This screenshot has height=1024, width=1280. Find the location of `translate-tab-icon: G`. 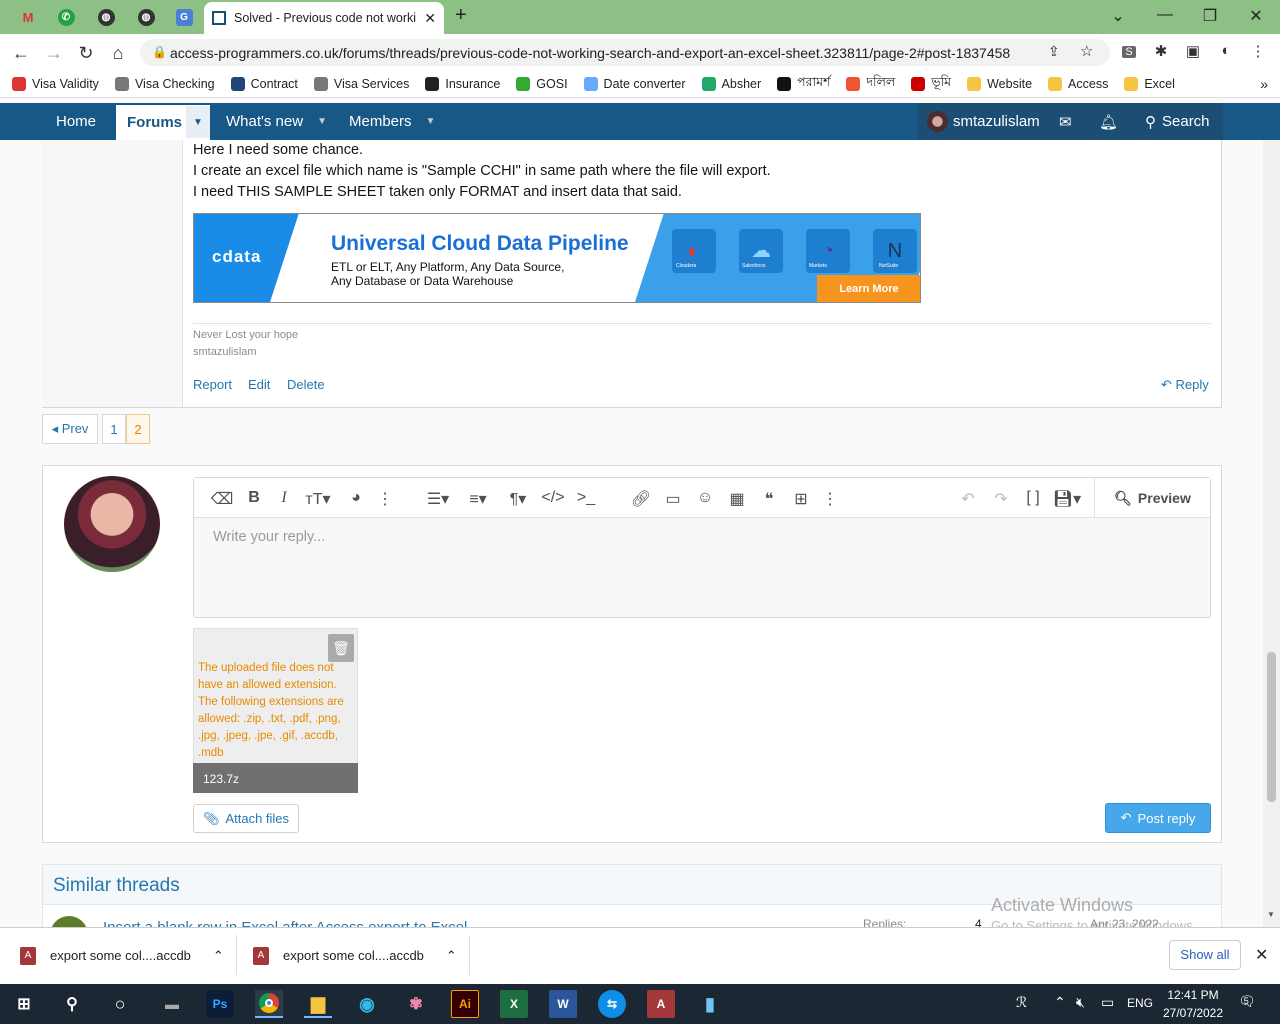

translate-tab-icon: G is located at coordinates (184, 17).